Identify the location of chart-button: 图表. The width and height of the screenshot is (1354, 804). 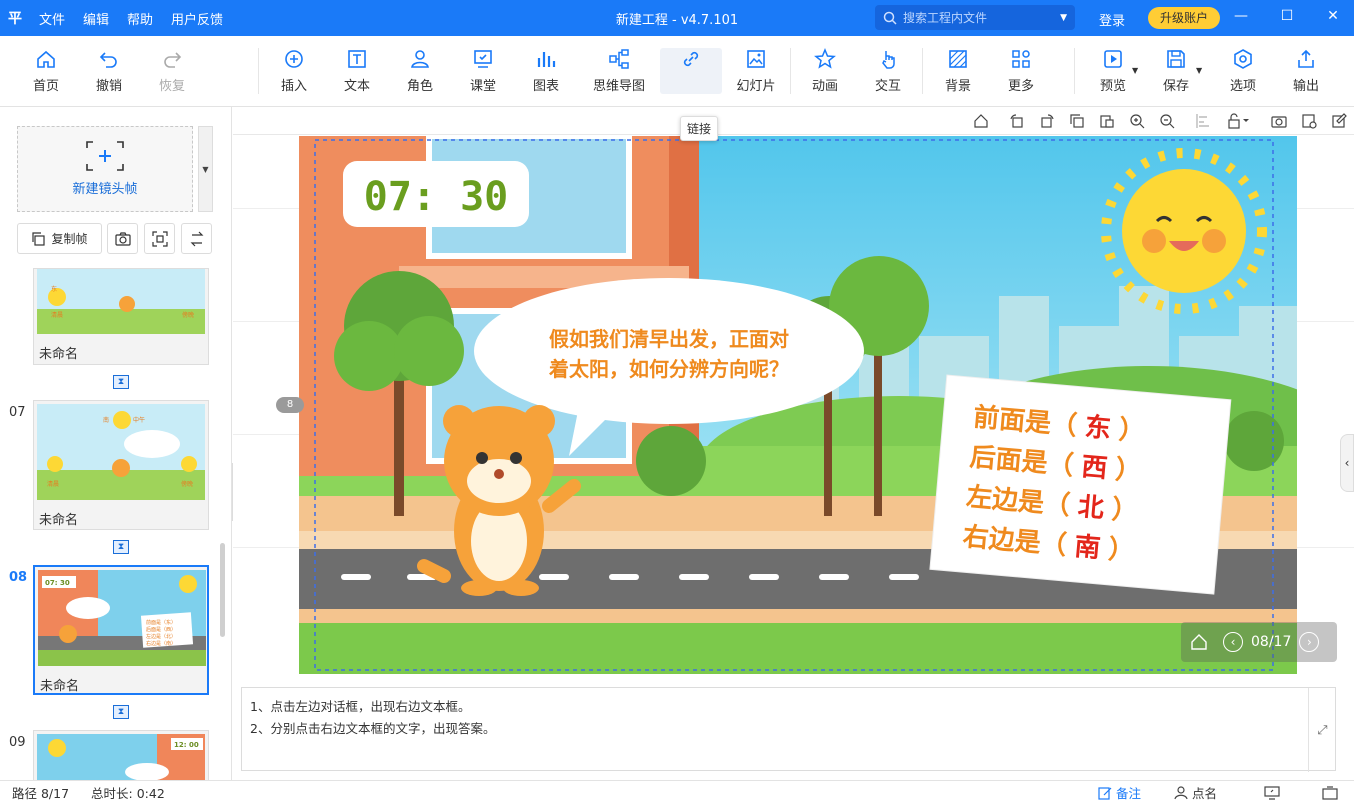
(546, 71).